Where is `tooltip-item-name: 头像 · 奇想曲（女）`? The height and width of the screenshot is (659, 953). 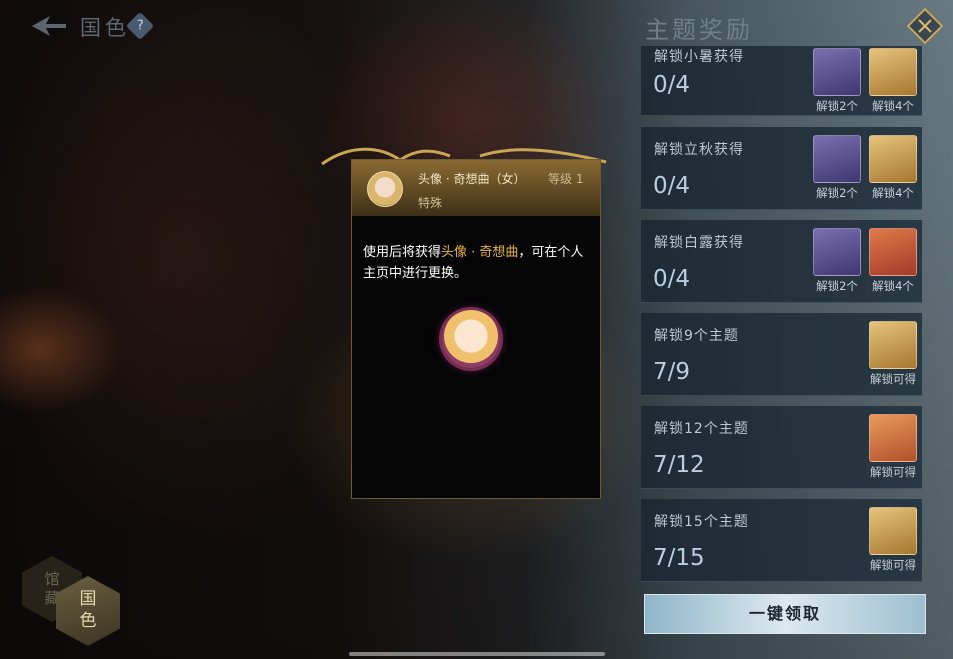 tooltip-item-name: 头像 · 奇想曲（女） is located at coordinates (472, 179).